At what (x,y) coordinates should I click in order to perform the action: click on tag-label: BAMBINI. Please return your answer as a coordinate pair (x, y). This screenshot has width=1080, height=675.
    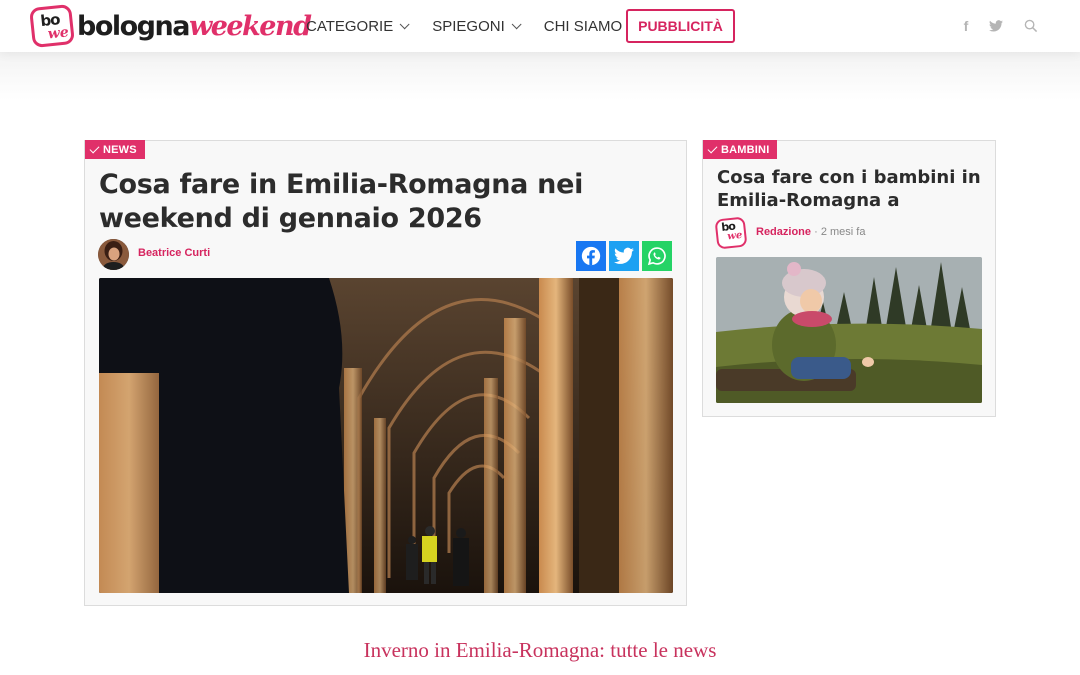
    Looking at the image, I should click on (745, 149).